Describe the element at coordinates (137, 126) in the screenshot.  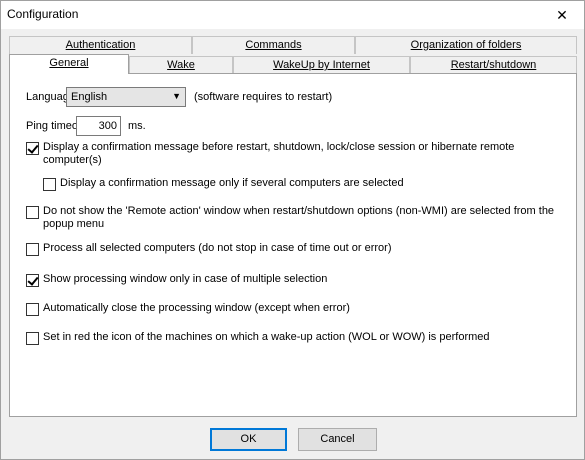
I see `ping-unit-label: ms.` at that location.